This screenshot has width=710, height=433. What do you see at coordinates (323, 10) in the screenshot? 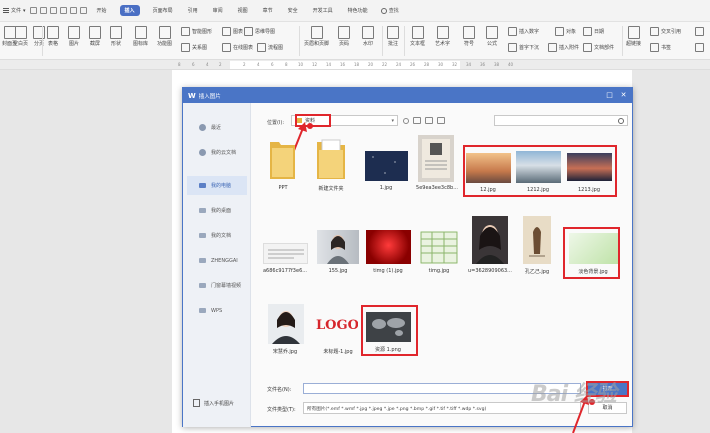
I see `tab-developer: 开发工具` at bounding box center [323, 10].